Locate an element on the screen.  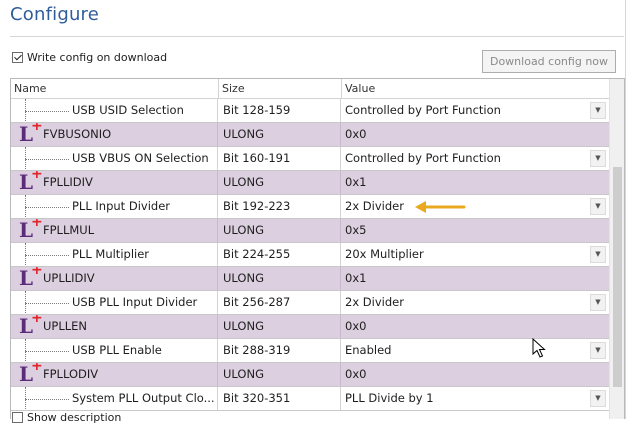
name-cell: USB VBUS ON Selection is located at coordinates (114, 158).